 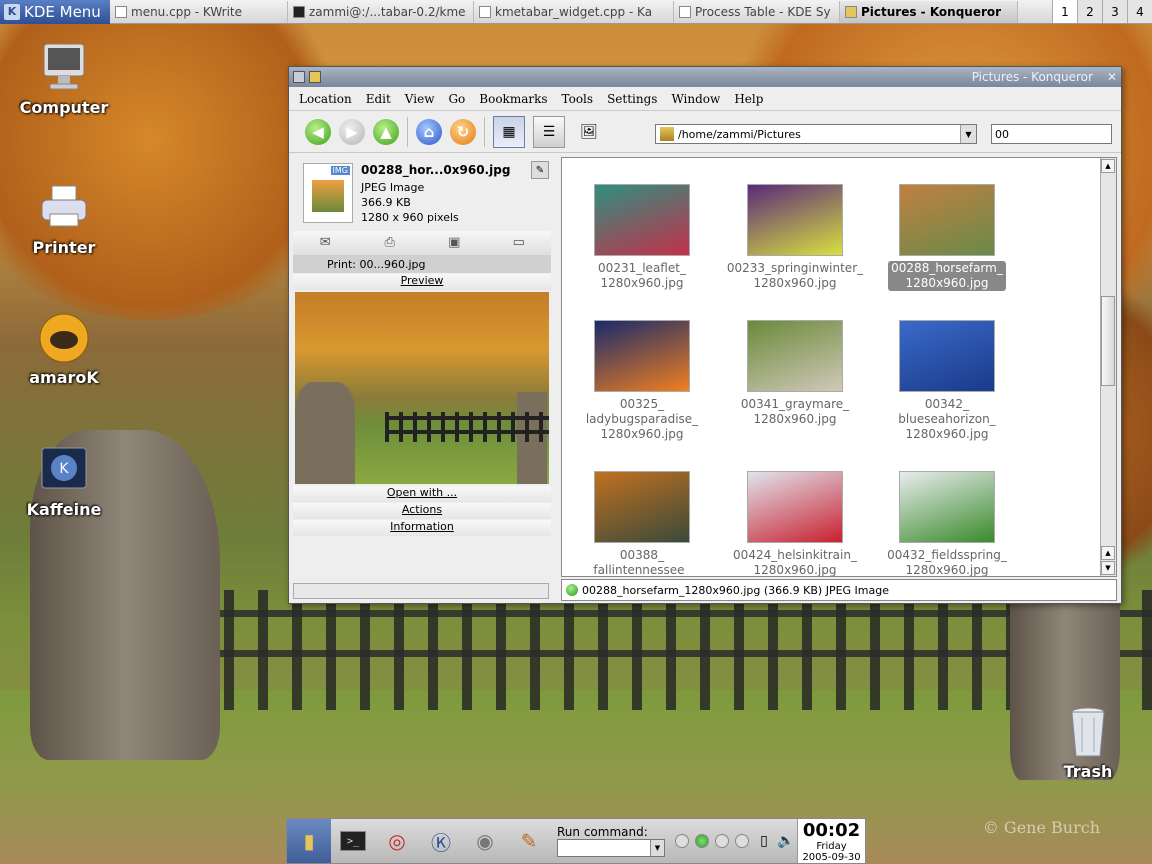 I want to click on scrollbar-thumb, so click(x=1108, y=341).